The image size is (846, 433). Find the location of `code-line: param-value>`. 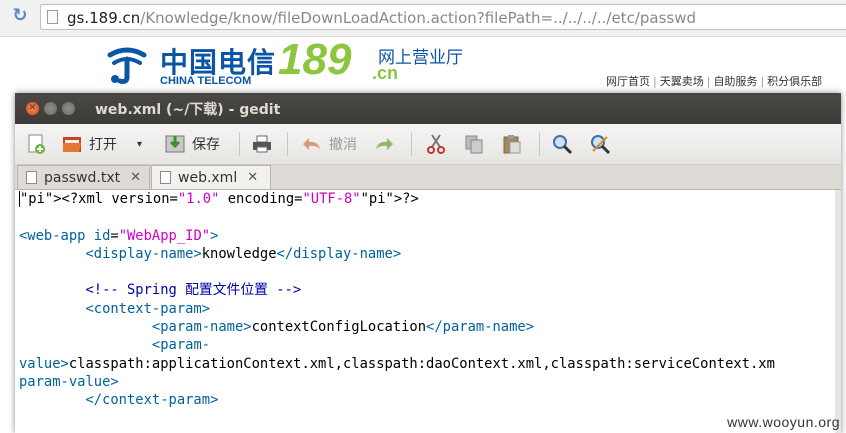

code-line: param-value> is located at coordinates (69, 381).